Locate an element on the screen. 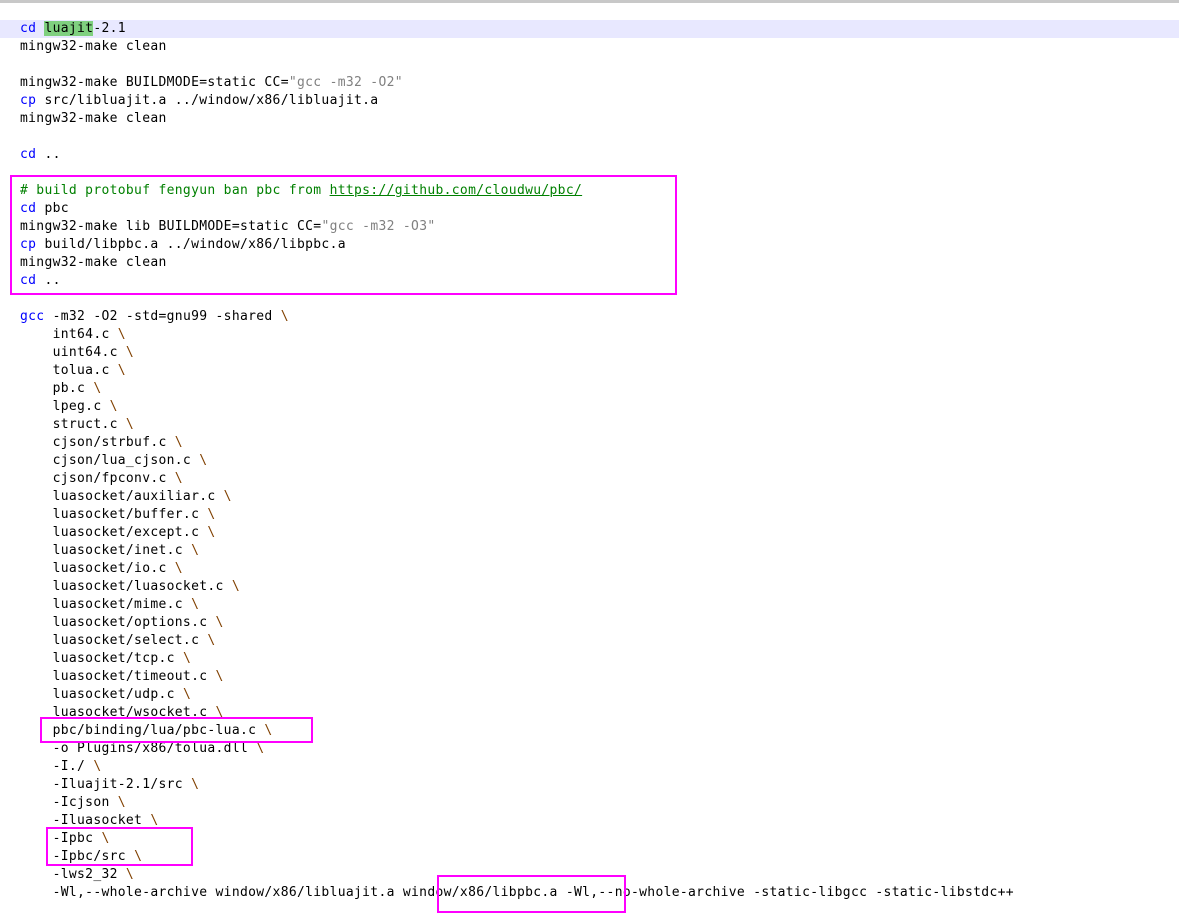 The height and width of the screenshot is (922, 1179). code-text: luasocket/auxiliar.c is located at coordinates (122, 496).